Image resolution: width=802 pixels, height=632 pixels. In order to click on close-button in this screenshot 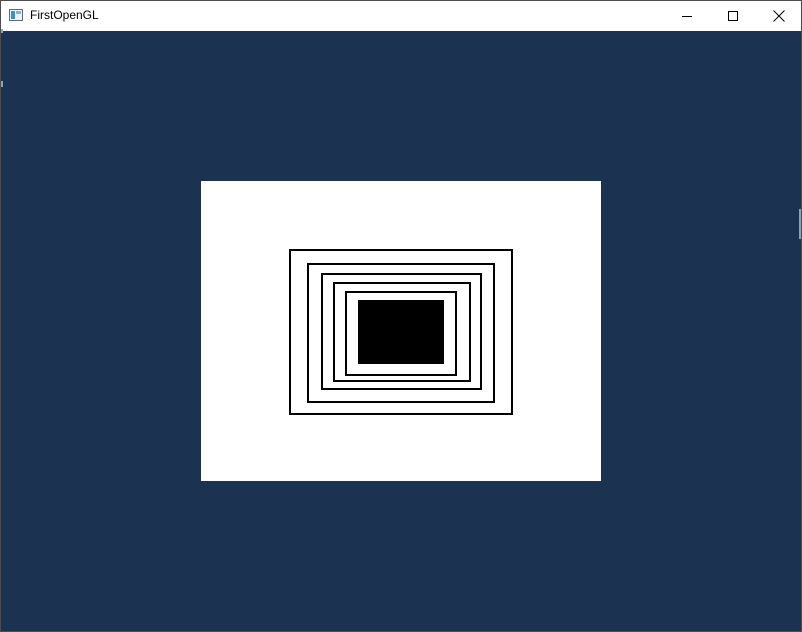, I will do `click(778, 16)`.